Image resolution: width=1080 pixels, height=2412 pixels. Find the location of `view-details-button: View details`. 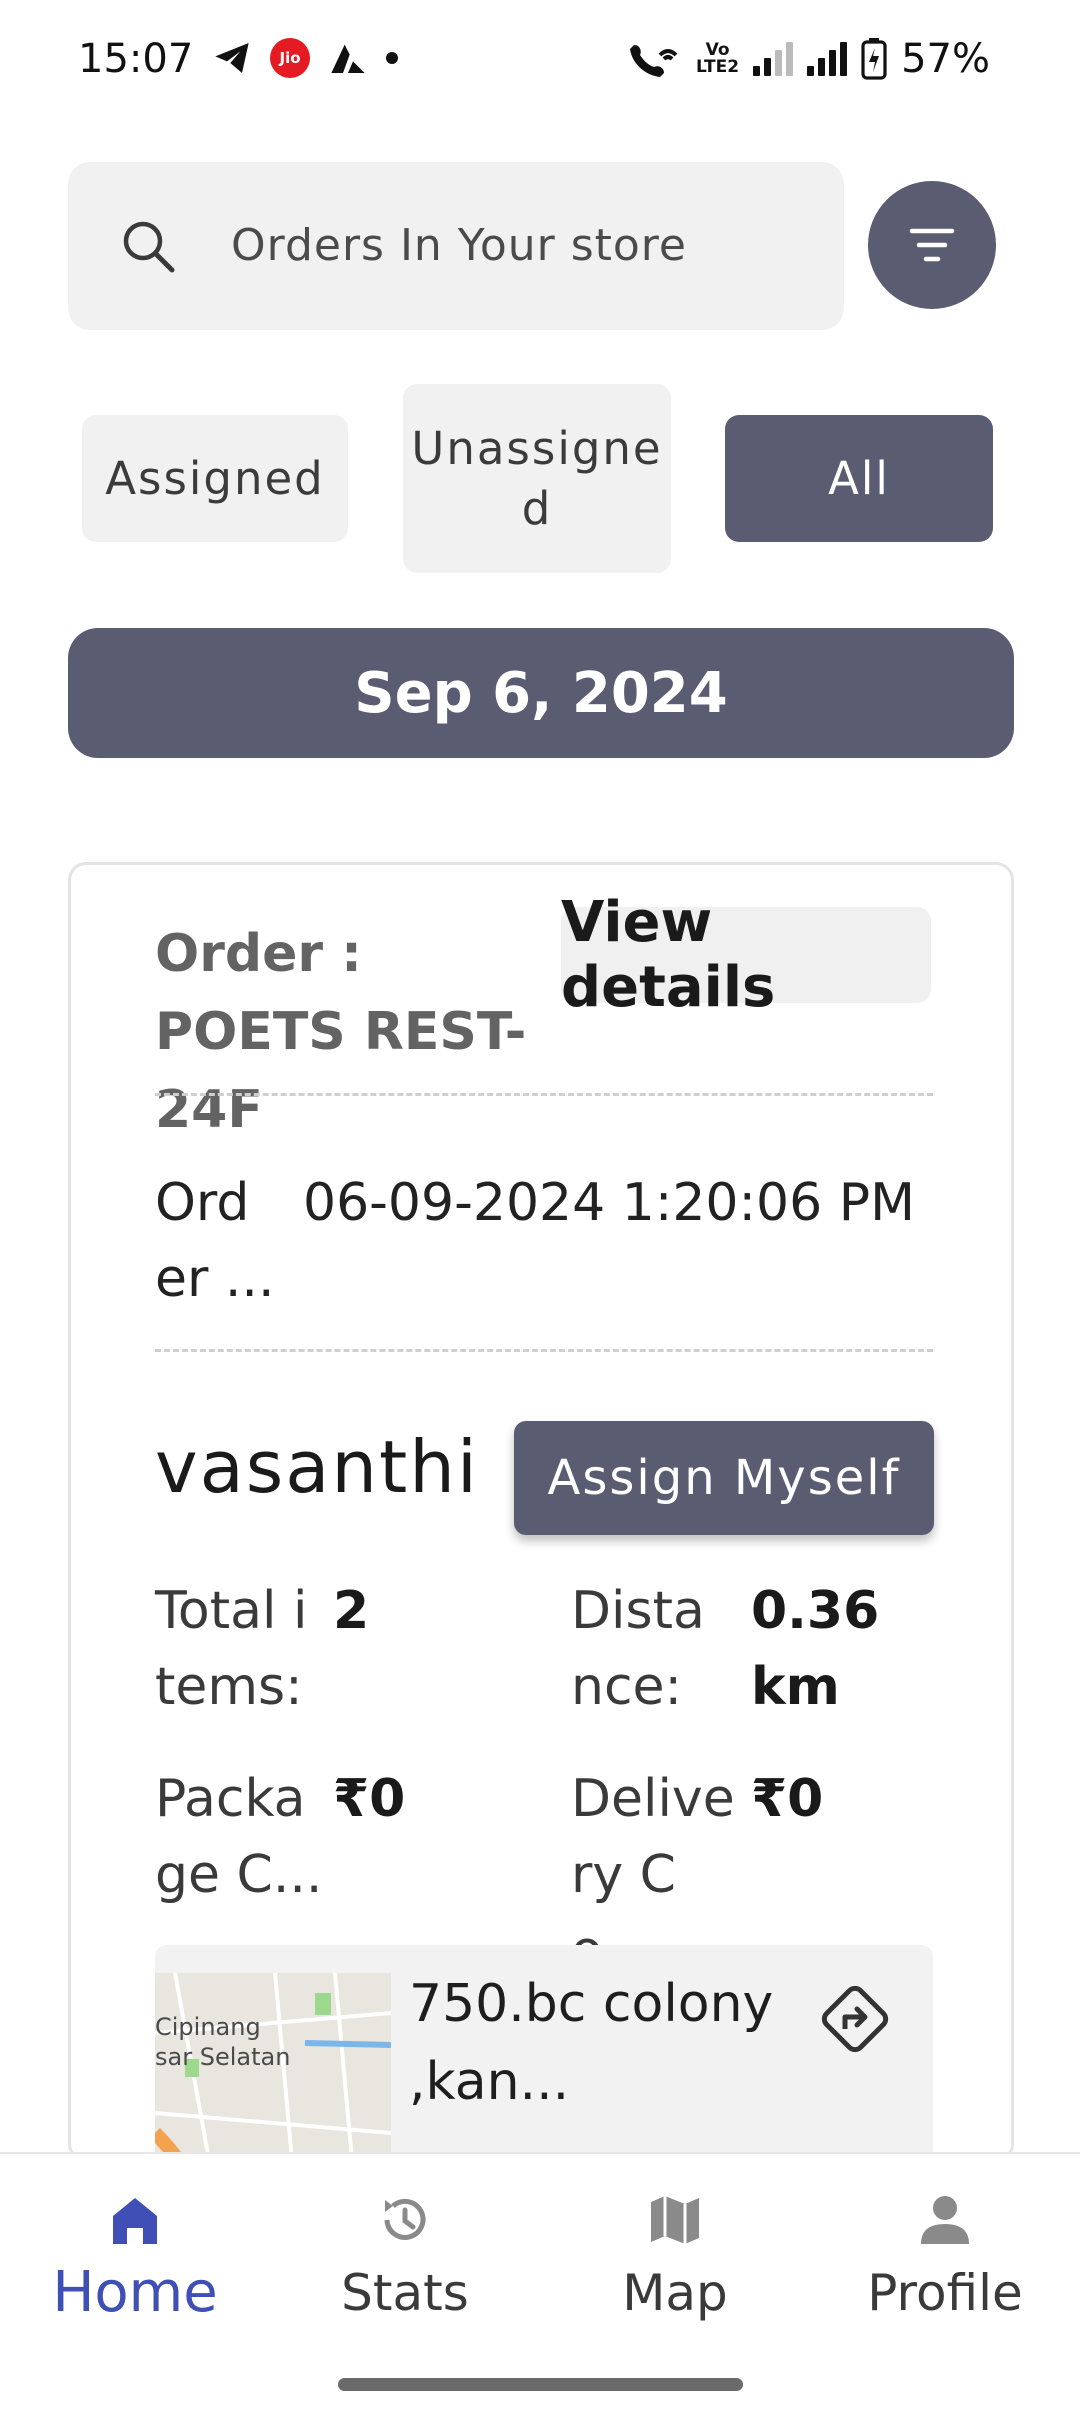

view-details-button: View details is located at coordinates (746, 955).